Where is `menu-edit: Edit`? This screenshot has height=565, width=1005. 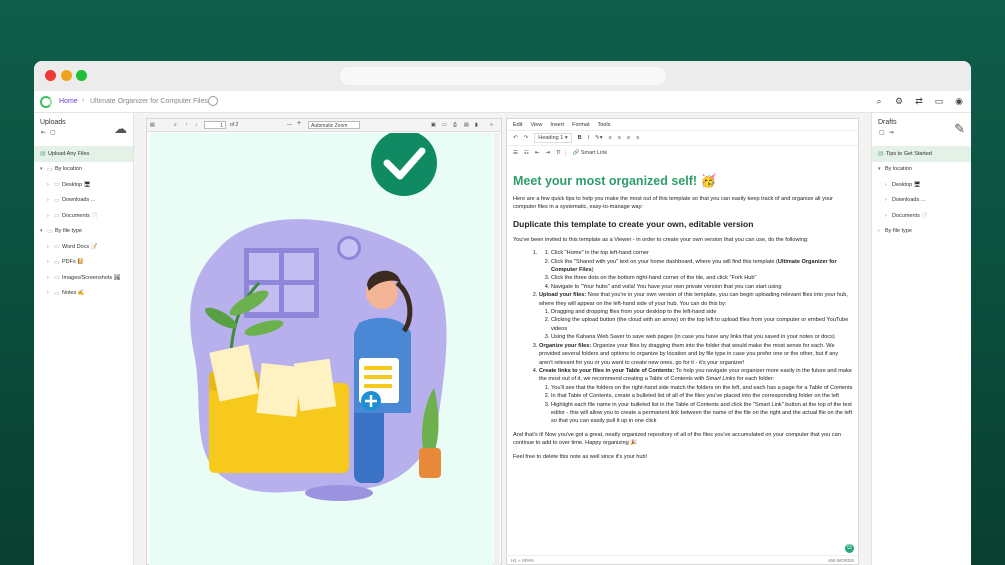 menu-edit: Edit is located at coordinates (517, 126).